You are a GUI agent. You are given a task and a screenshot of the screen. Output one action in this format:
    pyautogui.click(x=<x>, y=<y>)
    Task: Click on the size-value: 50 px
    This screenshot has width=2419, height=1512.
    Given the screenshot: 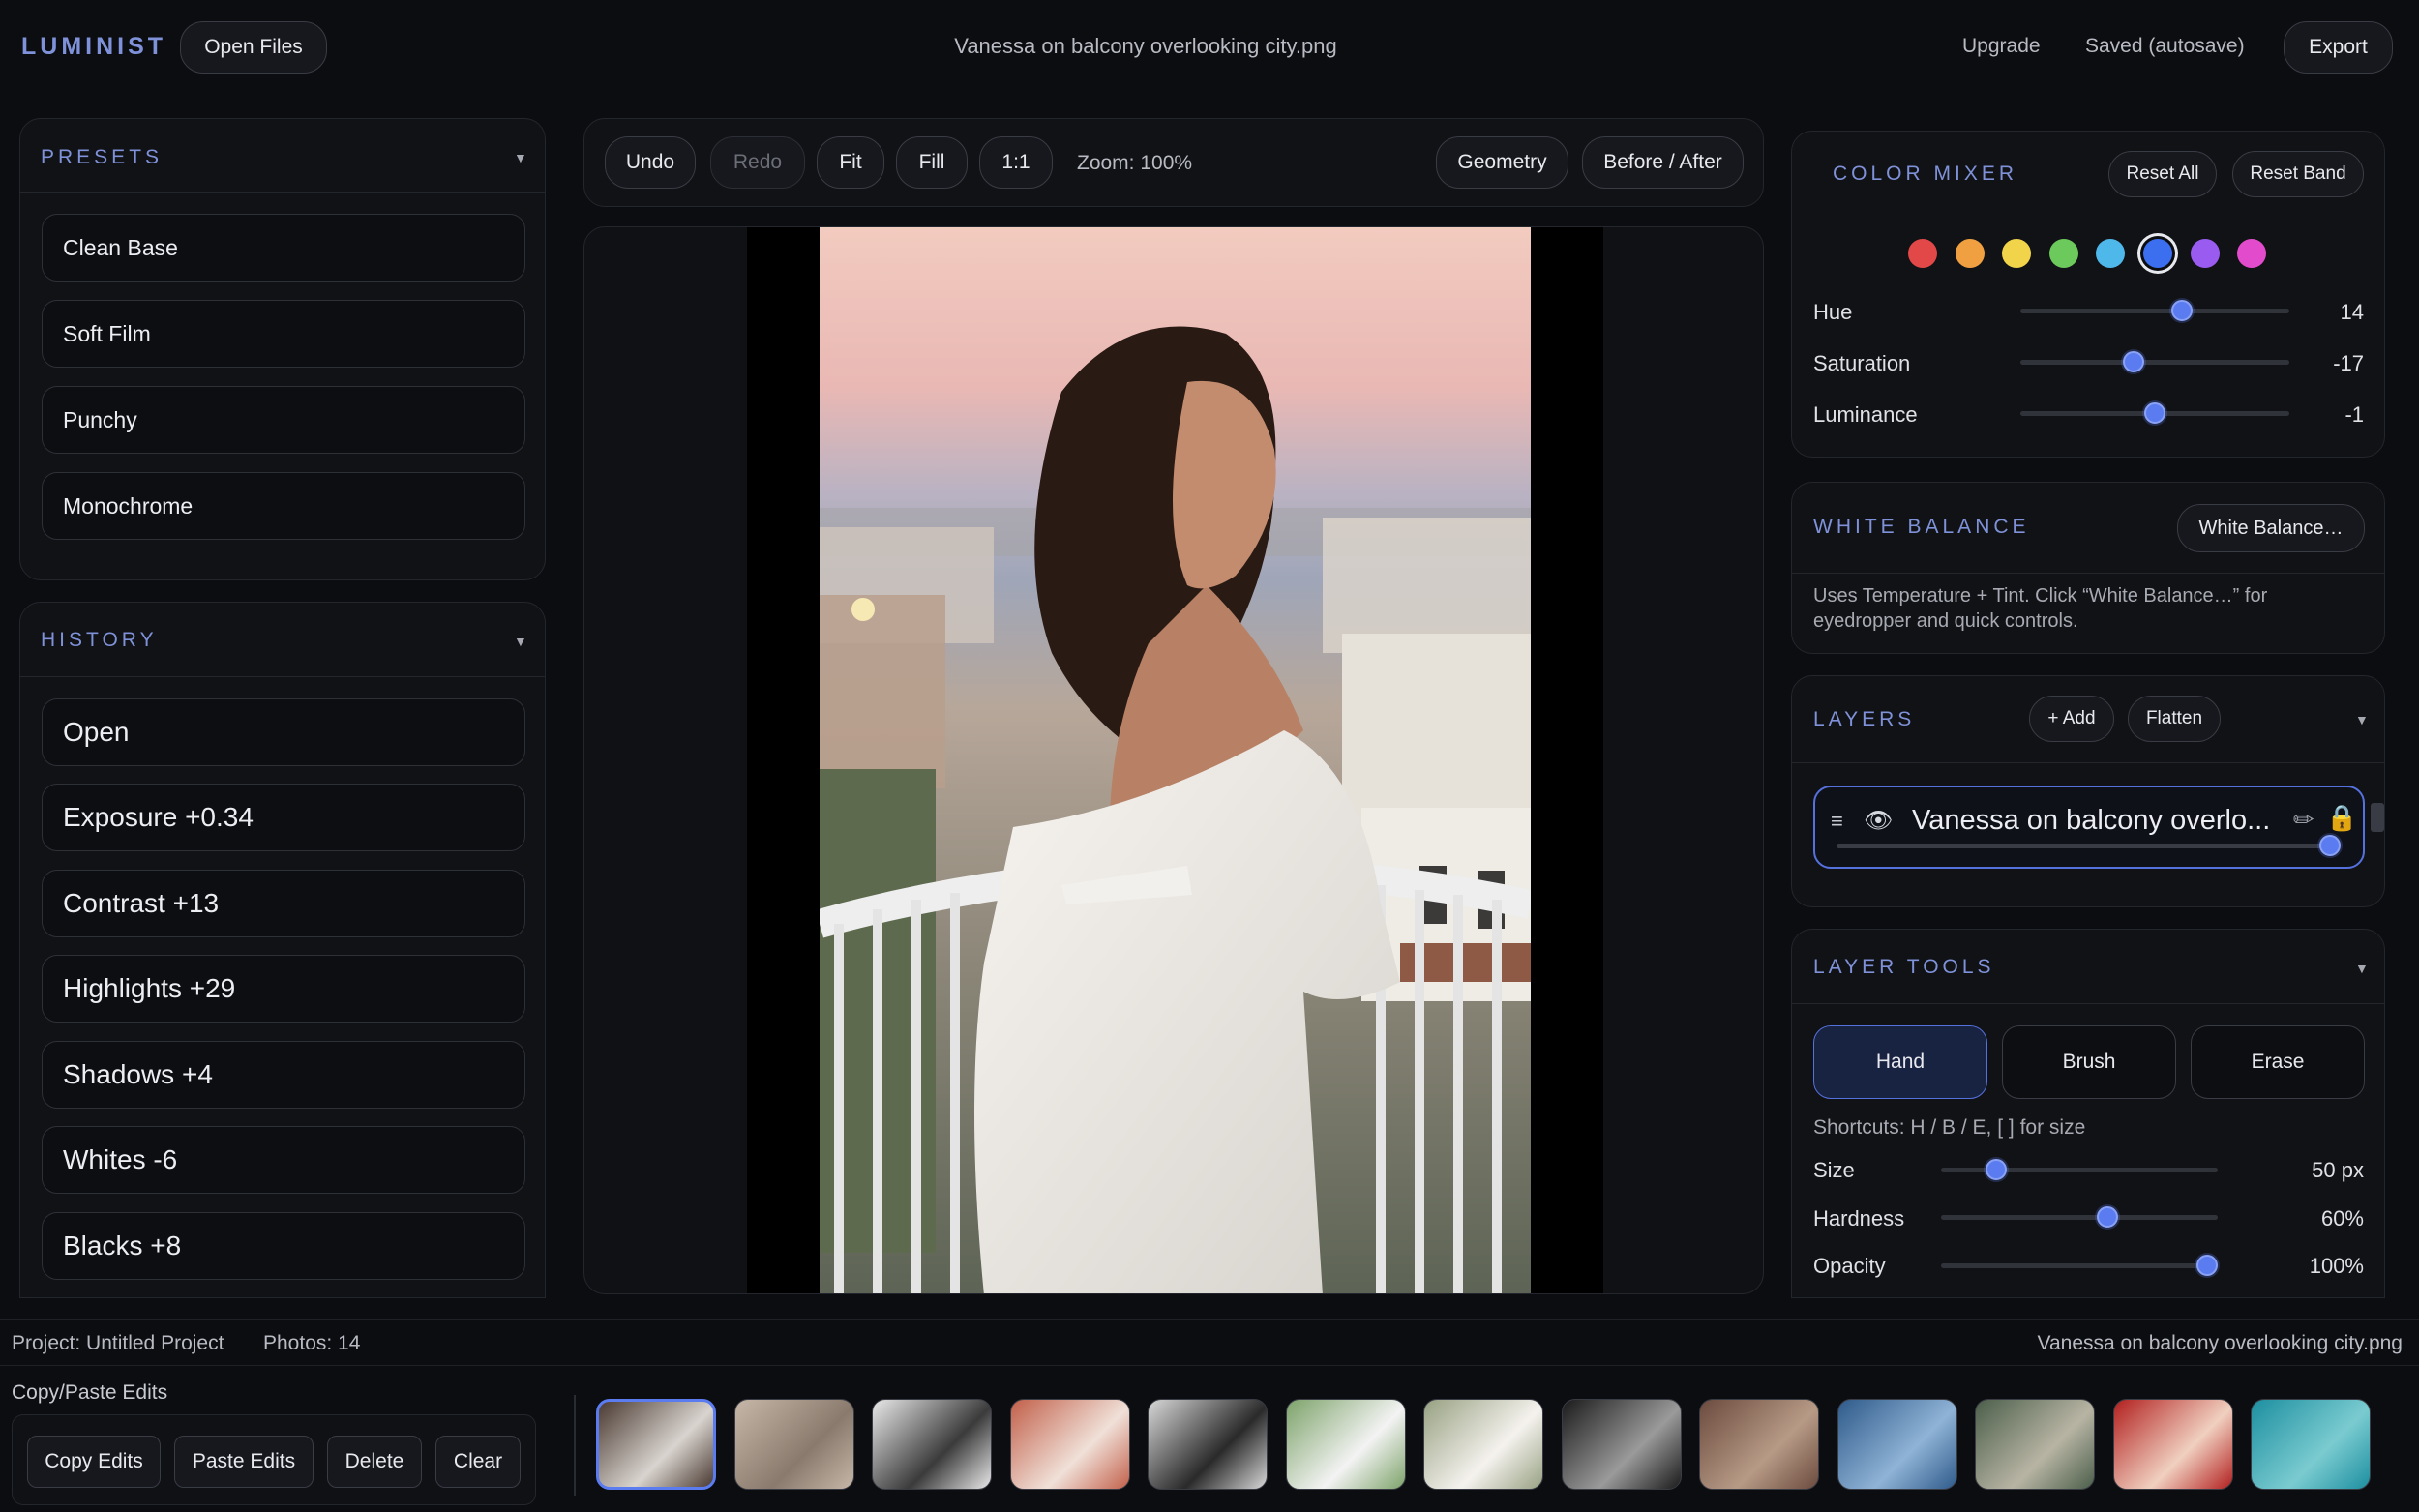 What is the action you would take?
    pyautogui.click(x=2338, y=1170)
    